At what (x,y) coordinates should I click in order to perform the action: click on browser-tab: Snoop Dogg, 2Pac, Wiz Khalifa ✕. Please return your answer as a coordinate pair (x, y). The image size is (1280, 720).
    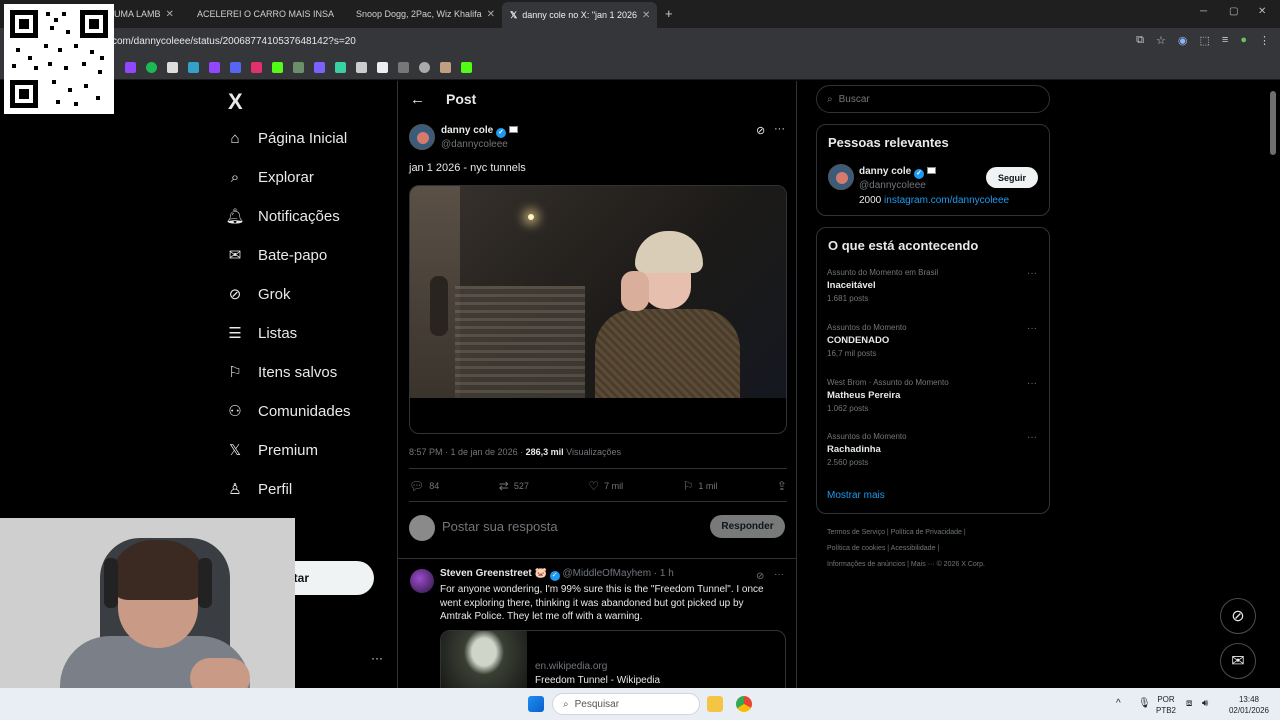
    Looking at the image, I should click on (420, 14).